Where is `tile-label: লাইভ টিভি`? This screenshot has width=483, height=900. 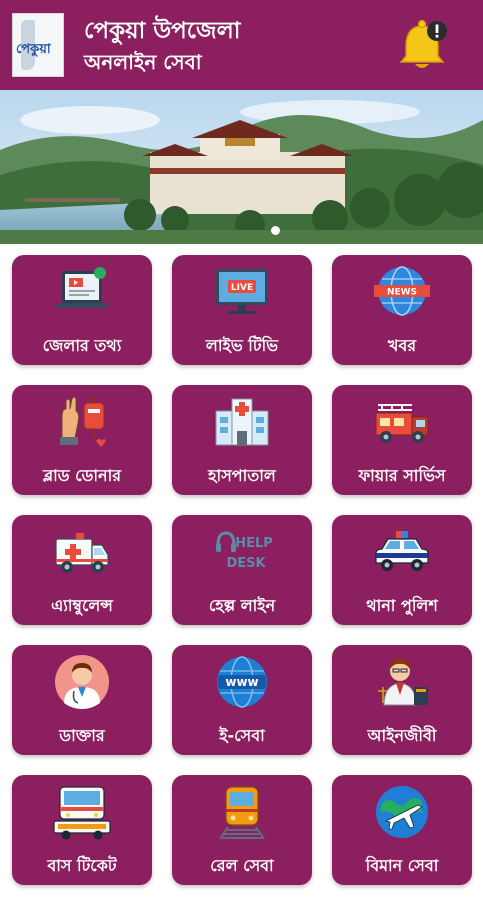 tile-label: লাইভ টিভি is located at coordinates (242, 345).